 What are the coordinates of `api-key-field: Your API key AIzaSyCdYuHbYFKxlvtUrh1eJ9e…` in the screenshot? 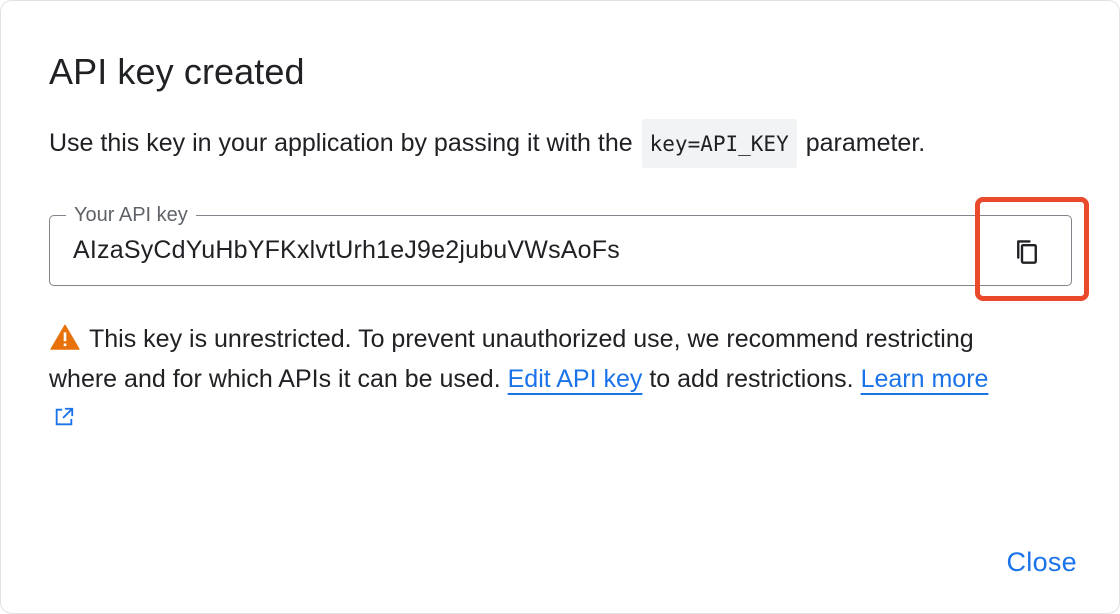 It's located at (560, 243).